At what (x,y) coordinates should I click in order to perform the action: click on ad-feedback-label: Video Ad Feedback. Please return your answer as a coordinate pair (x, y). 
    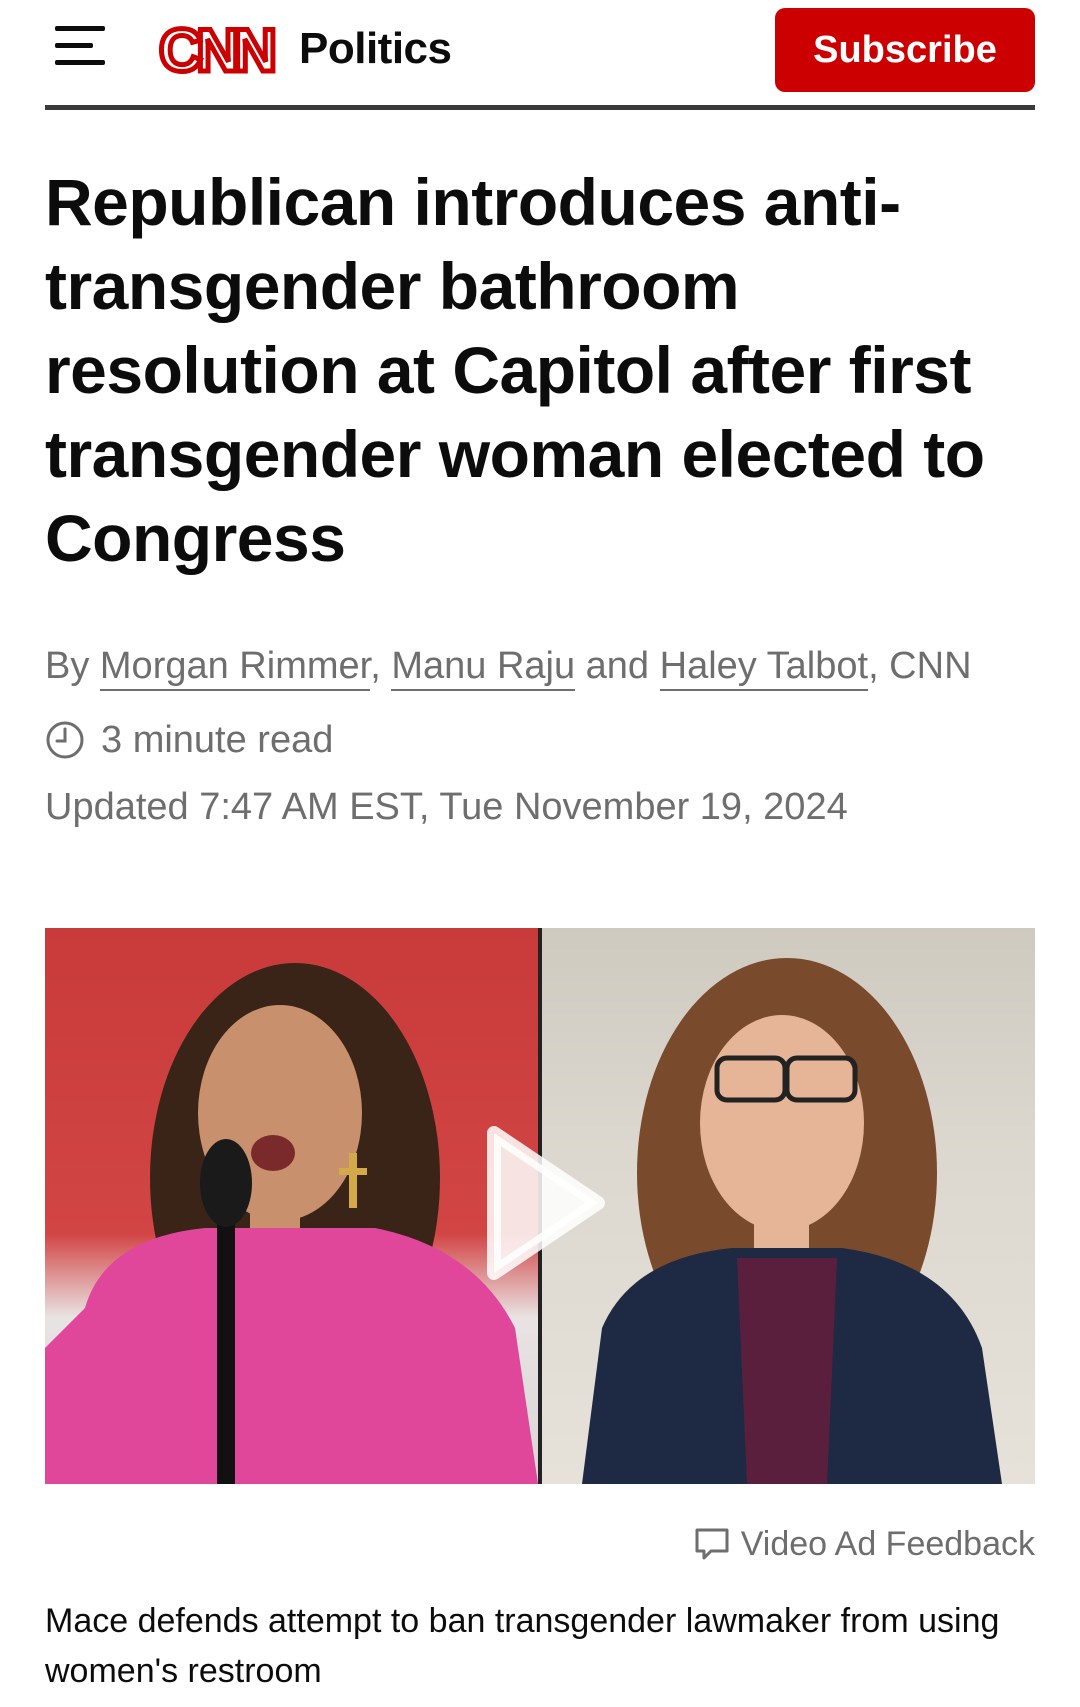
    Looking at the image, I should click on (887, 1543).